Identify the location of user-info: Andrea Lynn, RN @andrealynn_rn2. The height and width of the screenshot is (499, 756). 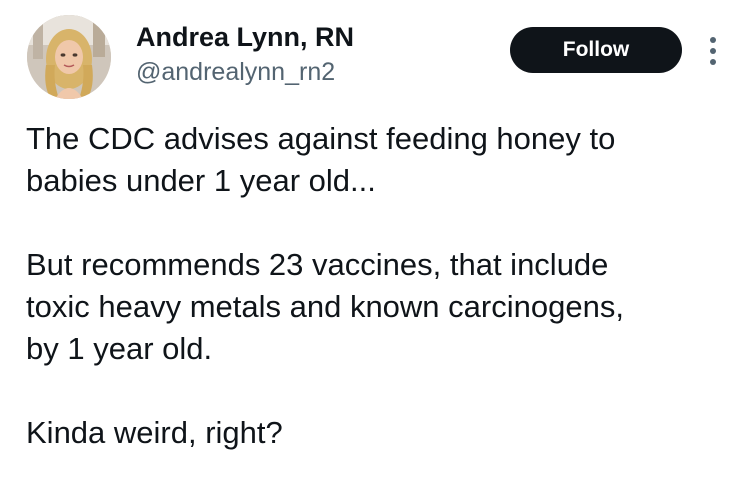
(245, 54).